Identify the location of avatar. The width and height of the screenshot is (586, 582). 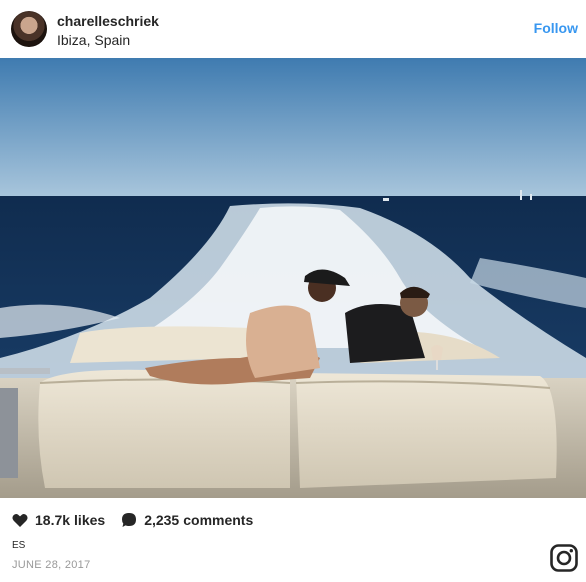
(29, 29).